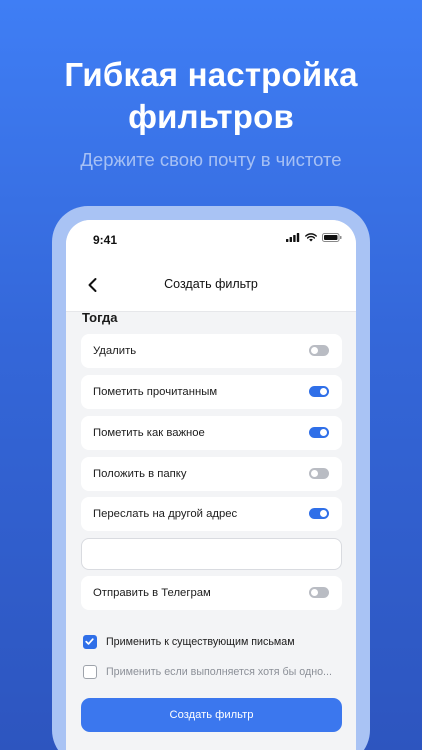 The image size is (422, 750). Describe the element at coordinates (211, 96) in the screenshot. I see `promo-title: Гибкая настройка фильтров` at that location.